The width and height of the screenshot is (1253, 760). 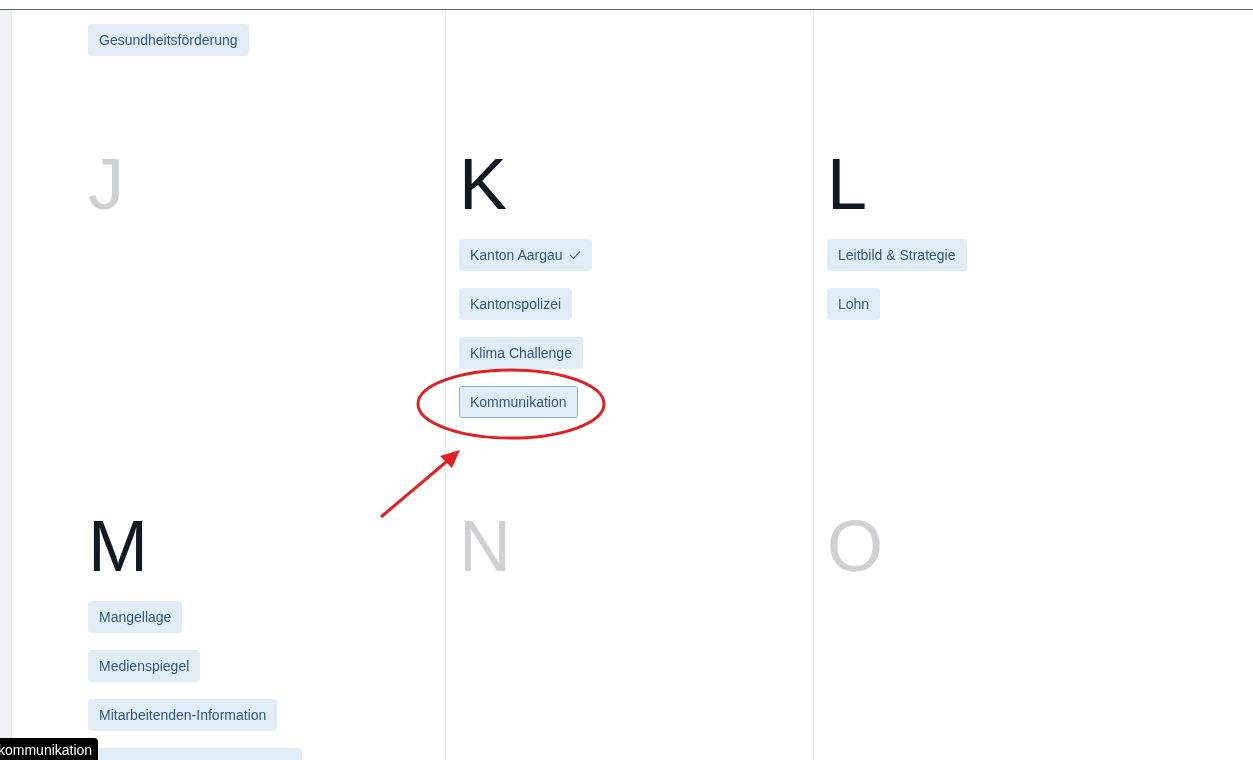 What do you see at coordinates (168, 40) in the screenshot?
I see `tag-button: Gesundheitsförderung` at bounding box center [168, 40].